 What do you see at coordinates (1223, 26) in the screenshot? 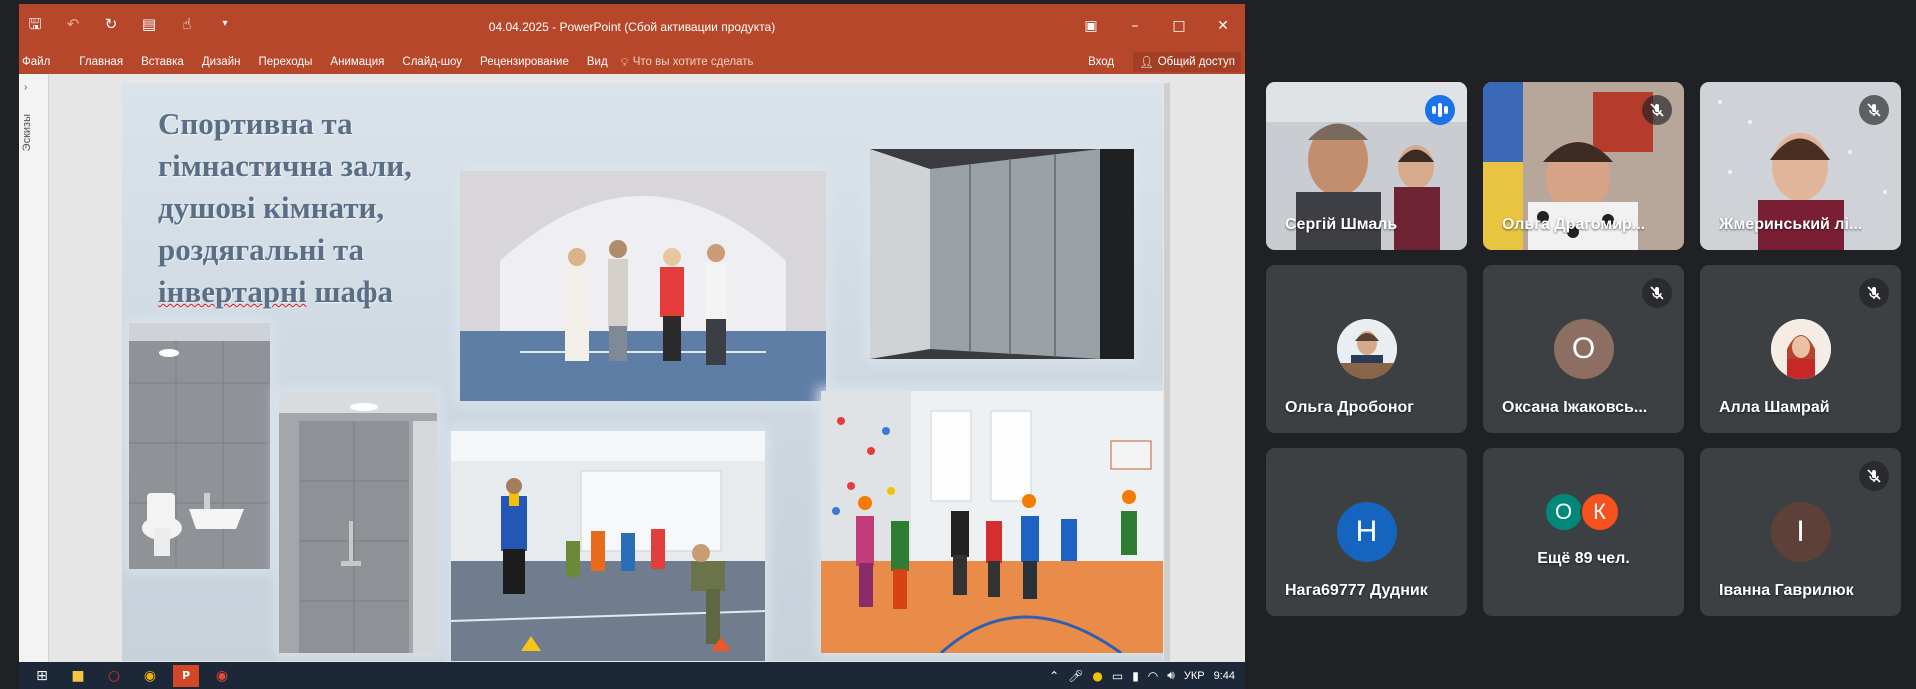
I see `close-icon: ✕` at bounding box center [1223, 26].